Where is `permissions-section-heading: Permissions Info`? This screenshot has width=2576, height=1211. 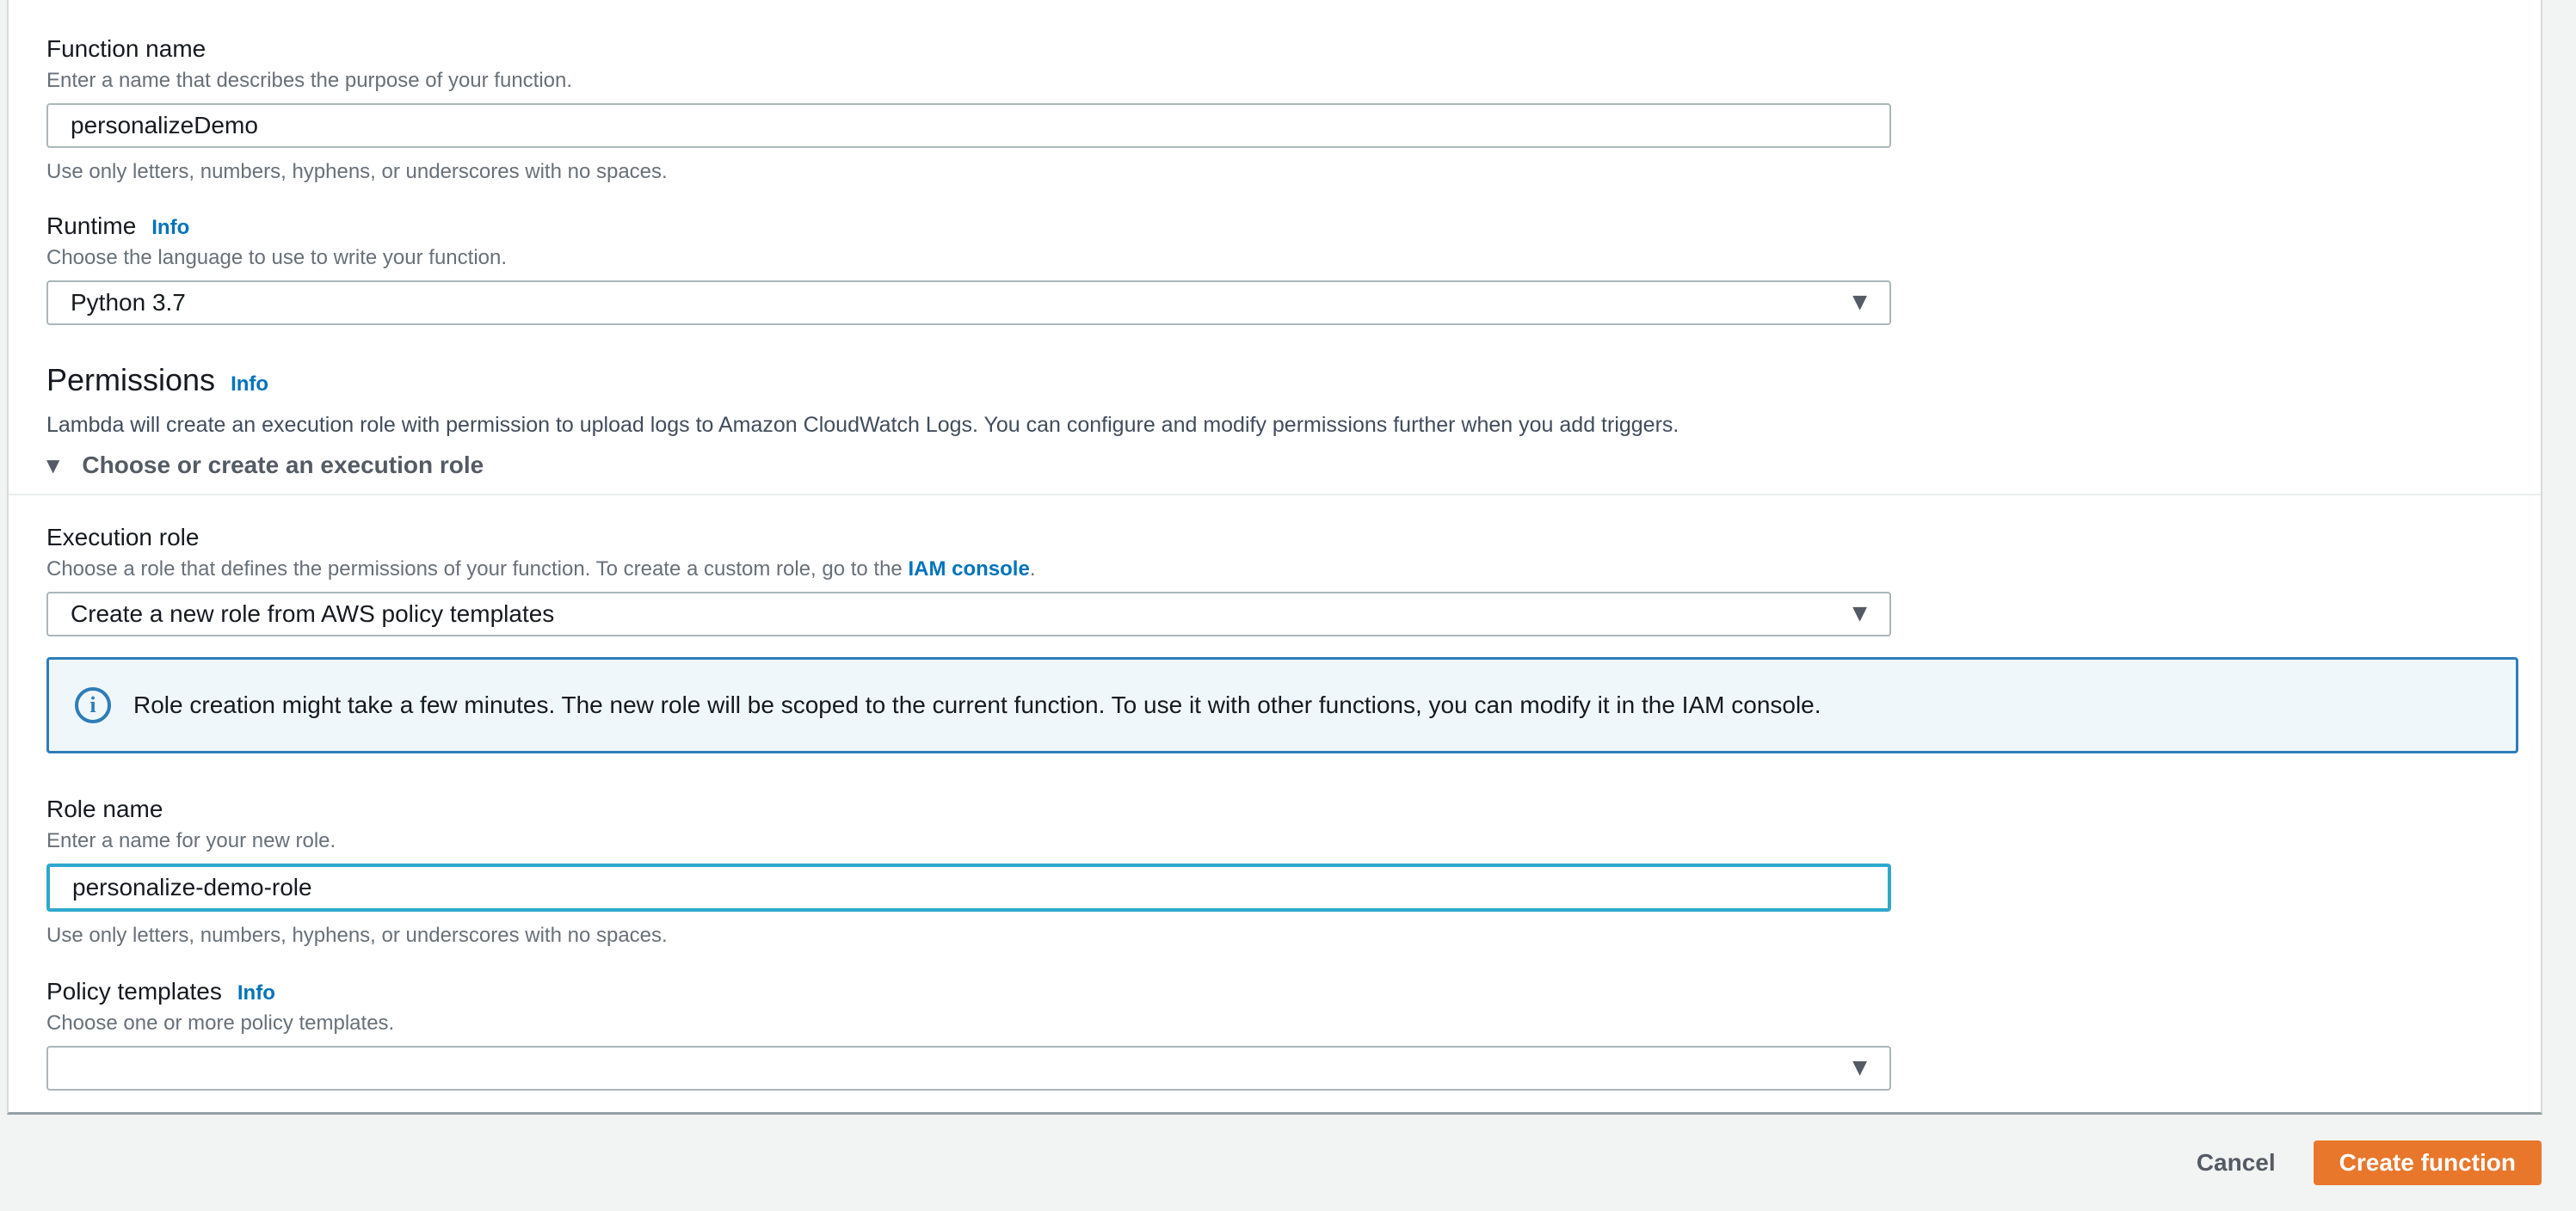 permissions-section-heading: Permissions Info is located at coordinates (1293, 381).